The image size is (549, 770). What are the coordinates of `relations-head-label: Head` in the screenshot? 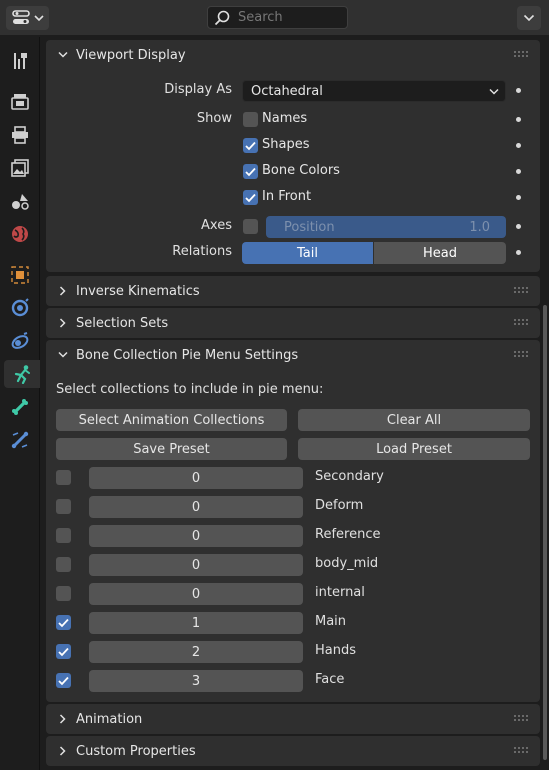 It's located at (440, 253).